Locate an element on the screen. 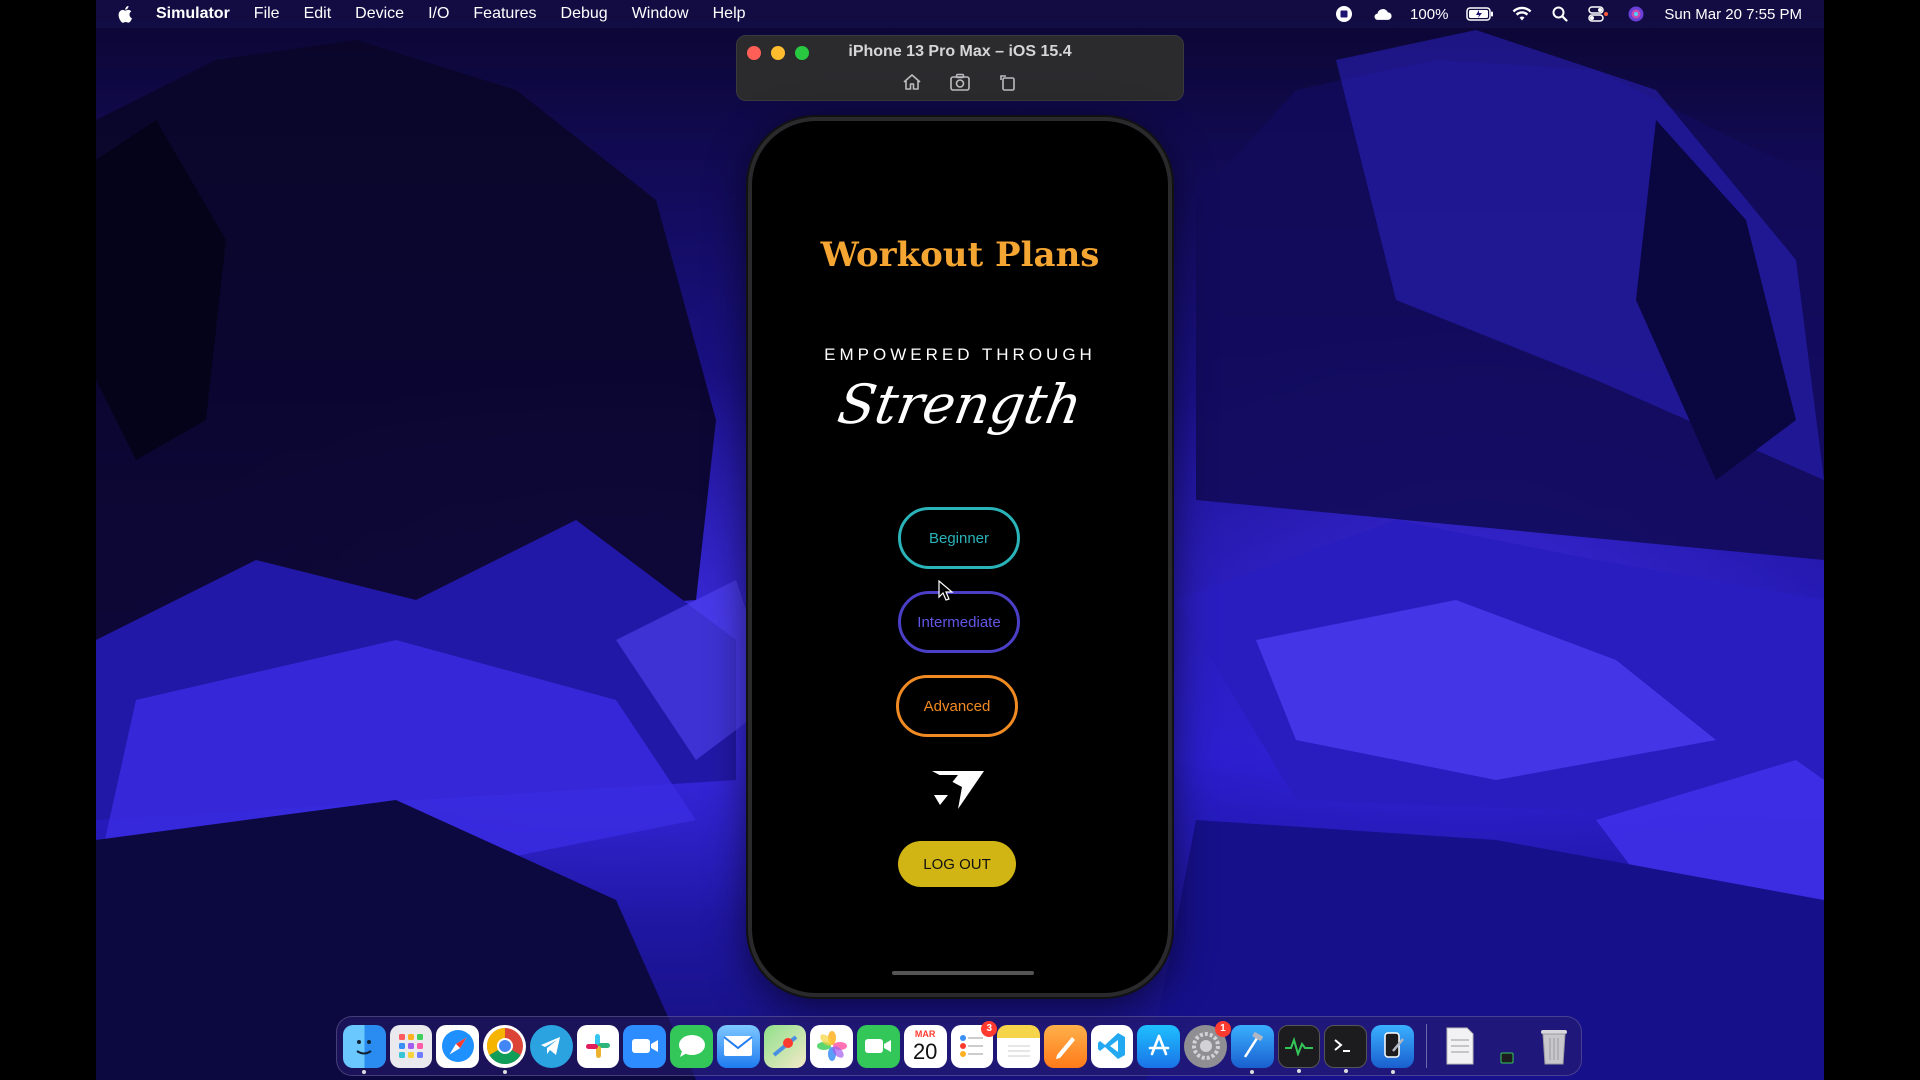 The width and height of the screenshot is (1920, 1080). app-store-icon is located at coordinates (1159, 1046).